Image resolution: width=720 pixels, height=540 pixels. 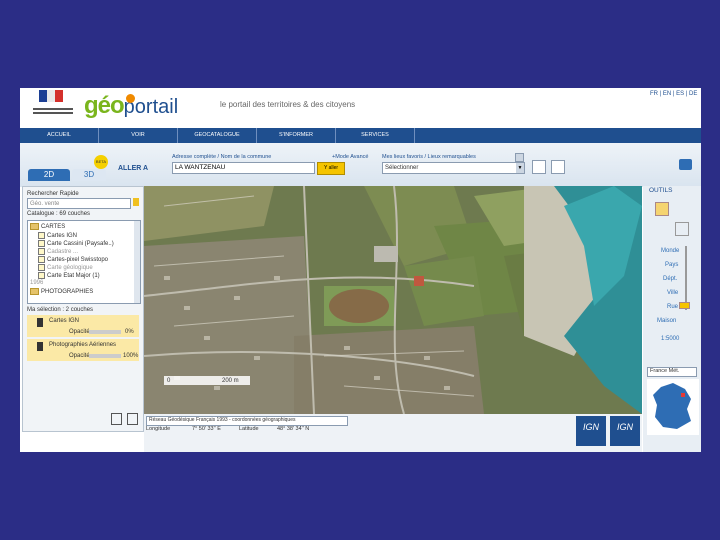 What do you see at coordinates (686, 278) in the screenshot?
I see `zoom-slider-track` at bounding box center [686, 278].